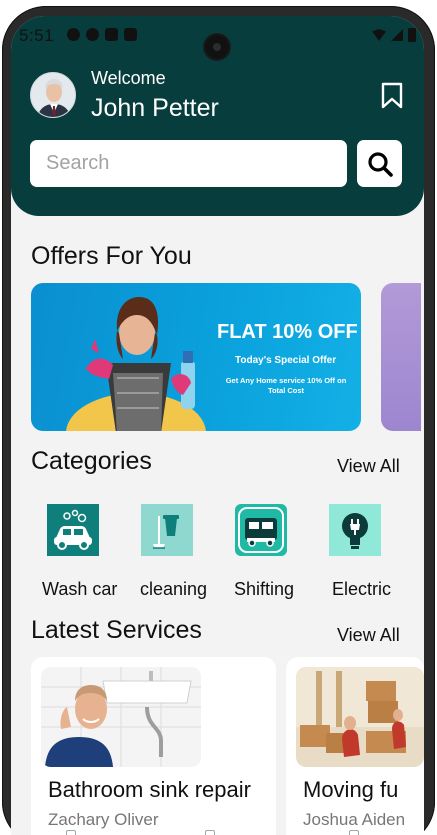 Image resolution: width=437 pixels, height=835 pixels. I want to click on bottom-nav, so click(217, 830).